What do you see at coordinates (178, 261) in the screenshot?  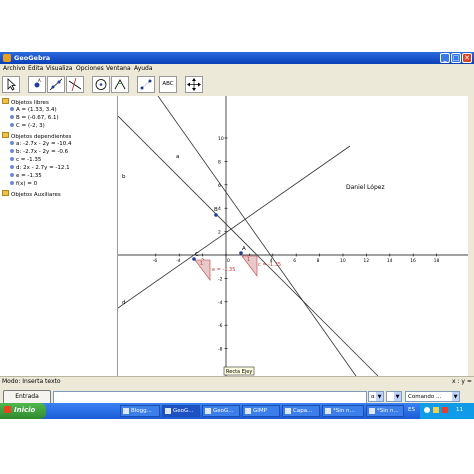 I see `x-tick-label: -4` at bounding box center [178, 261].